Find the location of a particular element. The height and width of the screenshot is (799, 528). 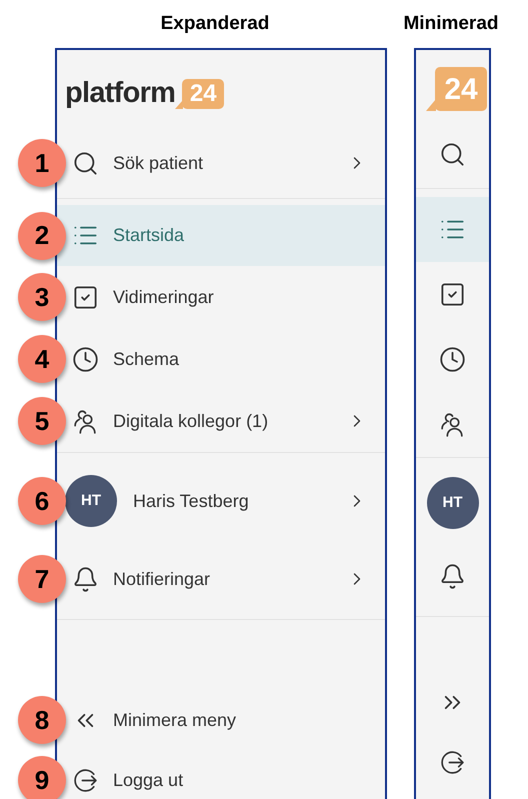

section-heading: Minimerad is located at coordinates (451, 24).